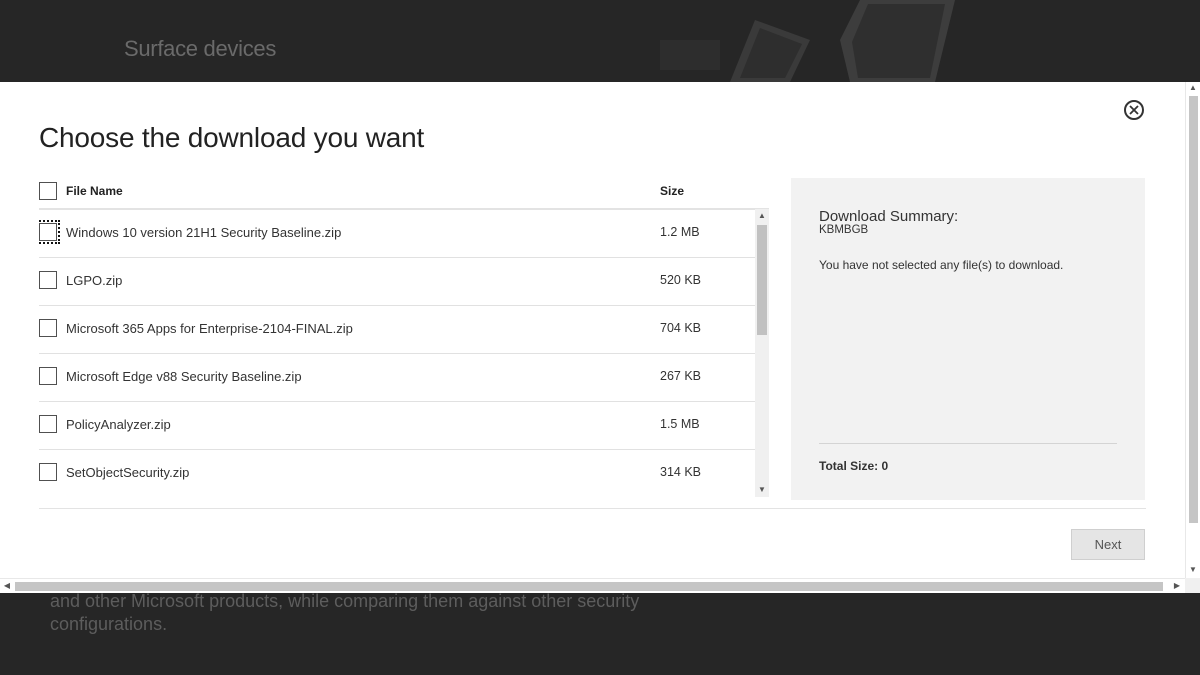 The width and height of the screenshot is (1200, 675). I want to click on summary-code: KBMBGB, so click(844, 230).